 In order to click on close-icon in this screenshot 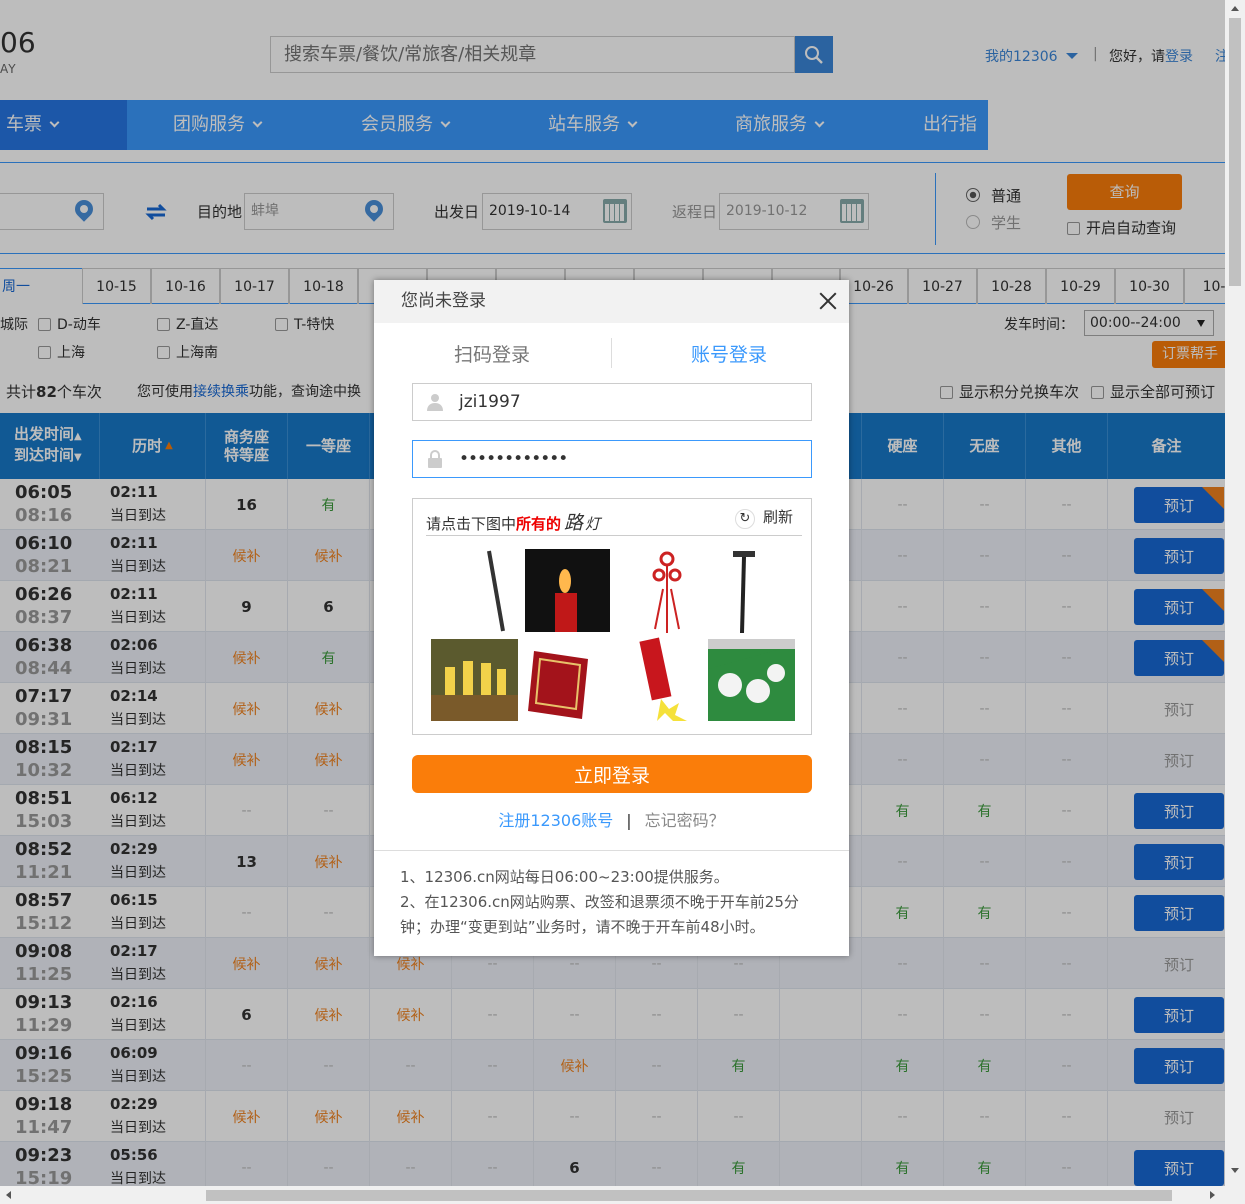, I will do `click(828, 301)`.